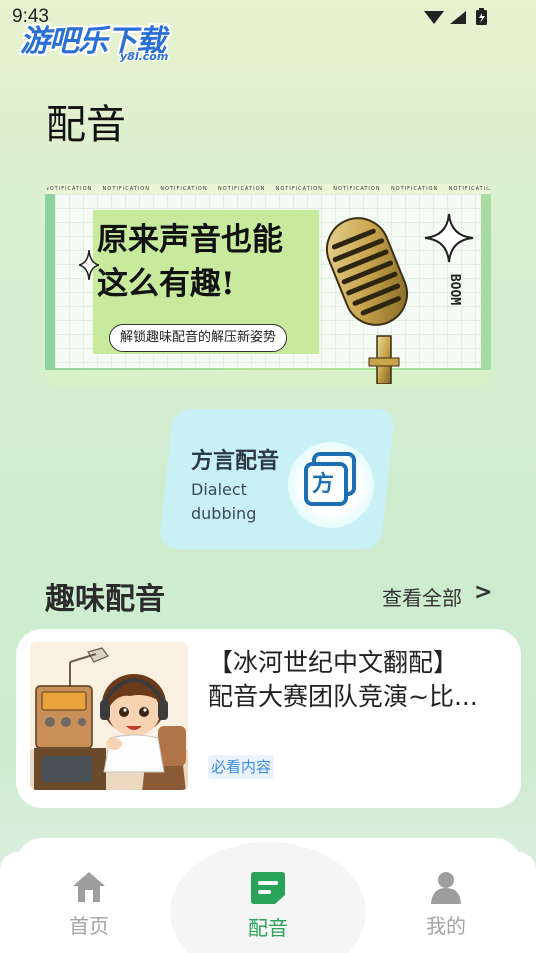 The image size is (536, 953). What do you see at coordinates (455, 289) in the screenshot?
I see `banner-boom-text: BOOM` at bounding box center [455, 289].